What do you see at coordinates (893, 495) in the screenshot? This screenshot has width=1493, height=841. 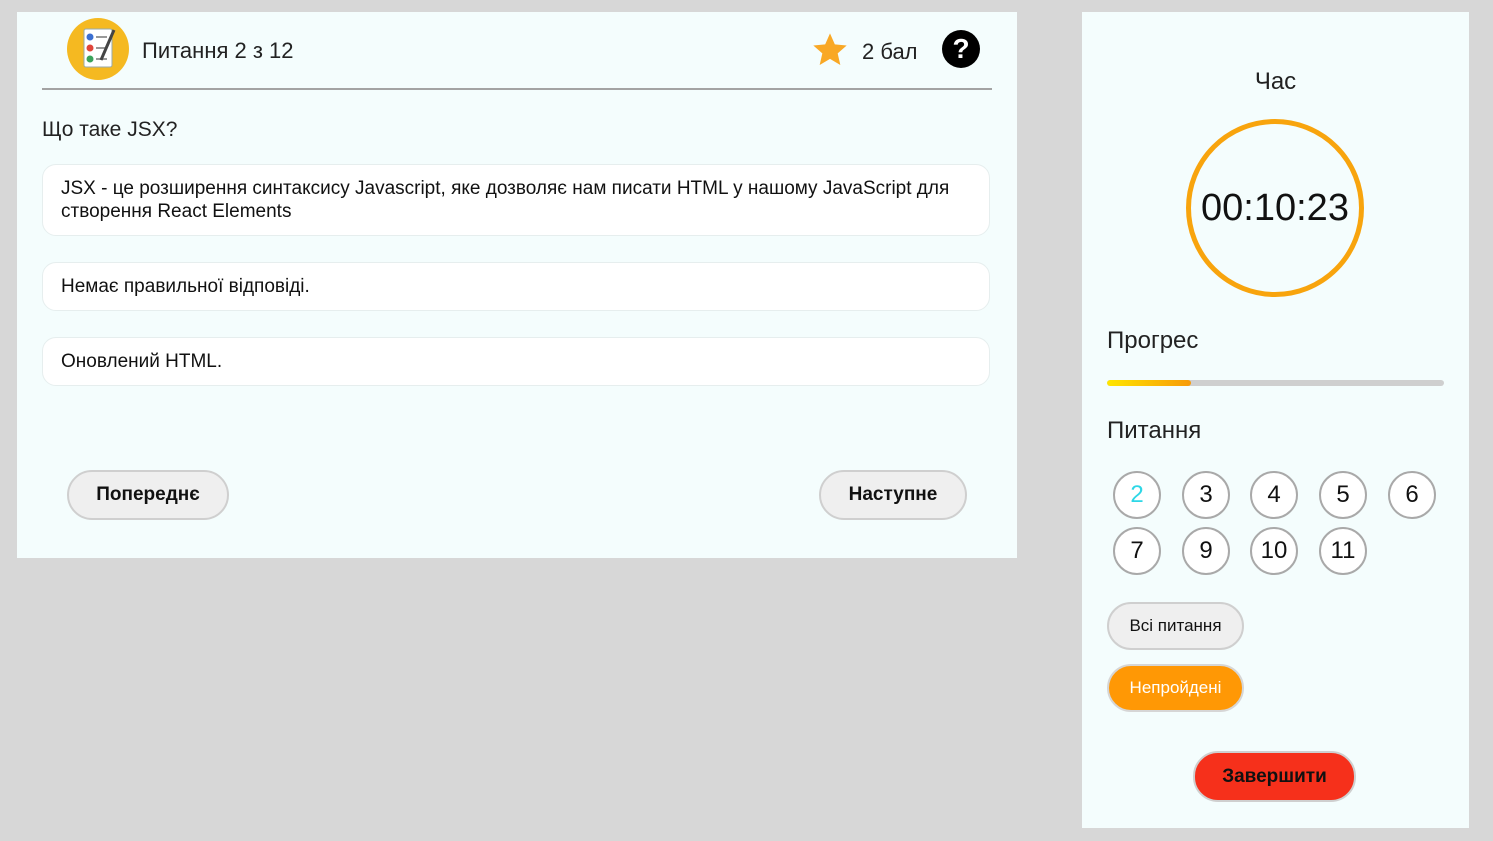 I see `next-button: Наступне` at bounding box center [893, 495].